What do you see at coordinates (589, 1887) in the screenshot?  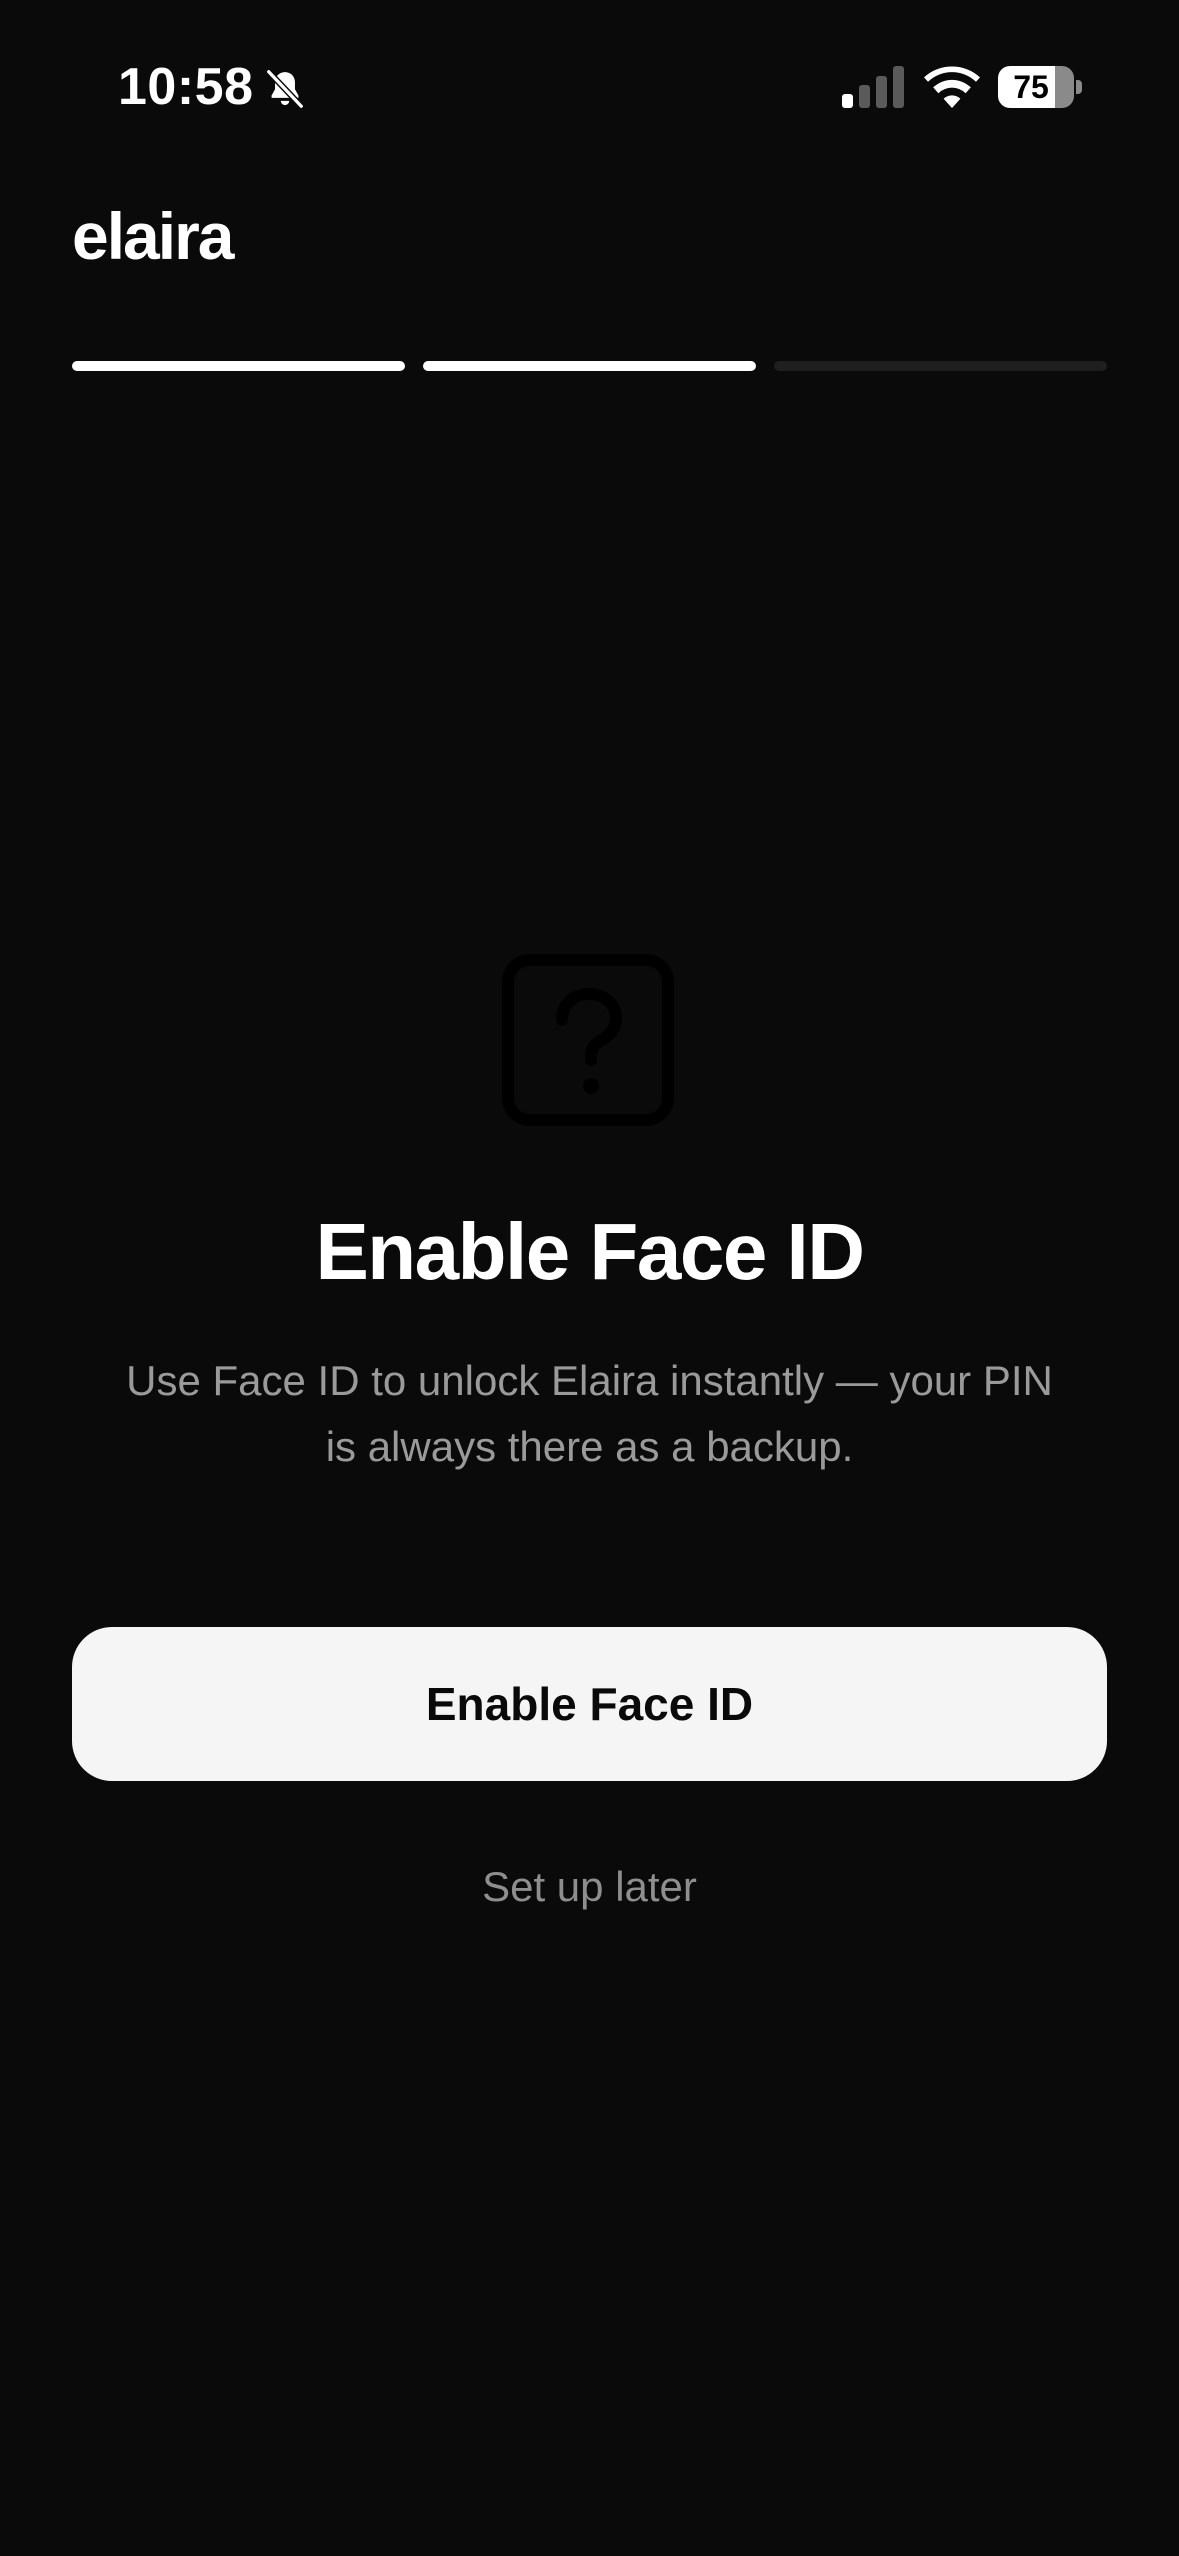 I see `set-up-later-button: Set up later` at bounding box center [589, 1887].